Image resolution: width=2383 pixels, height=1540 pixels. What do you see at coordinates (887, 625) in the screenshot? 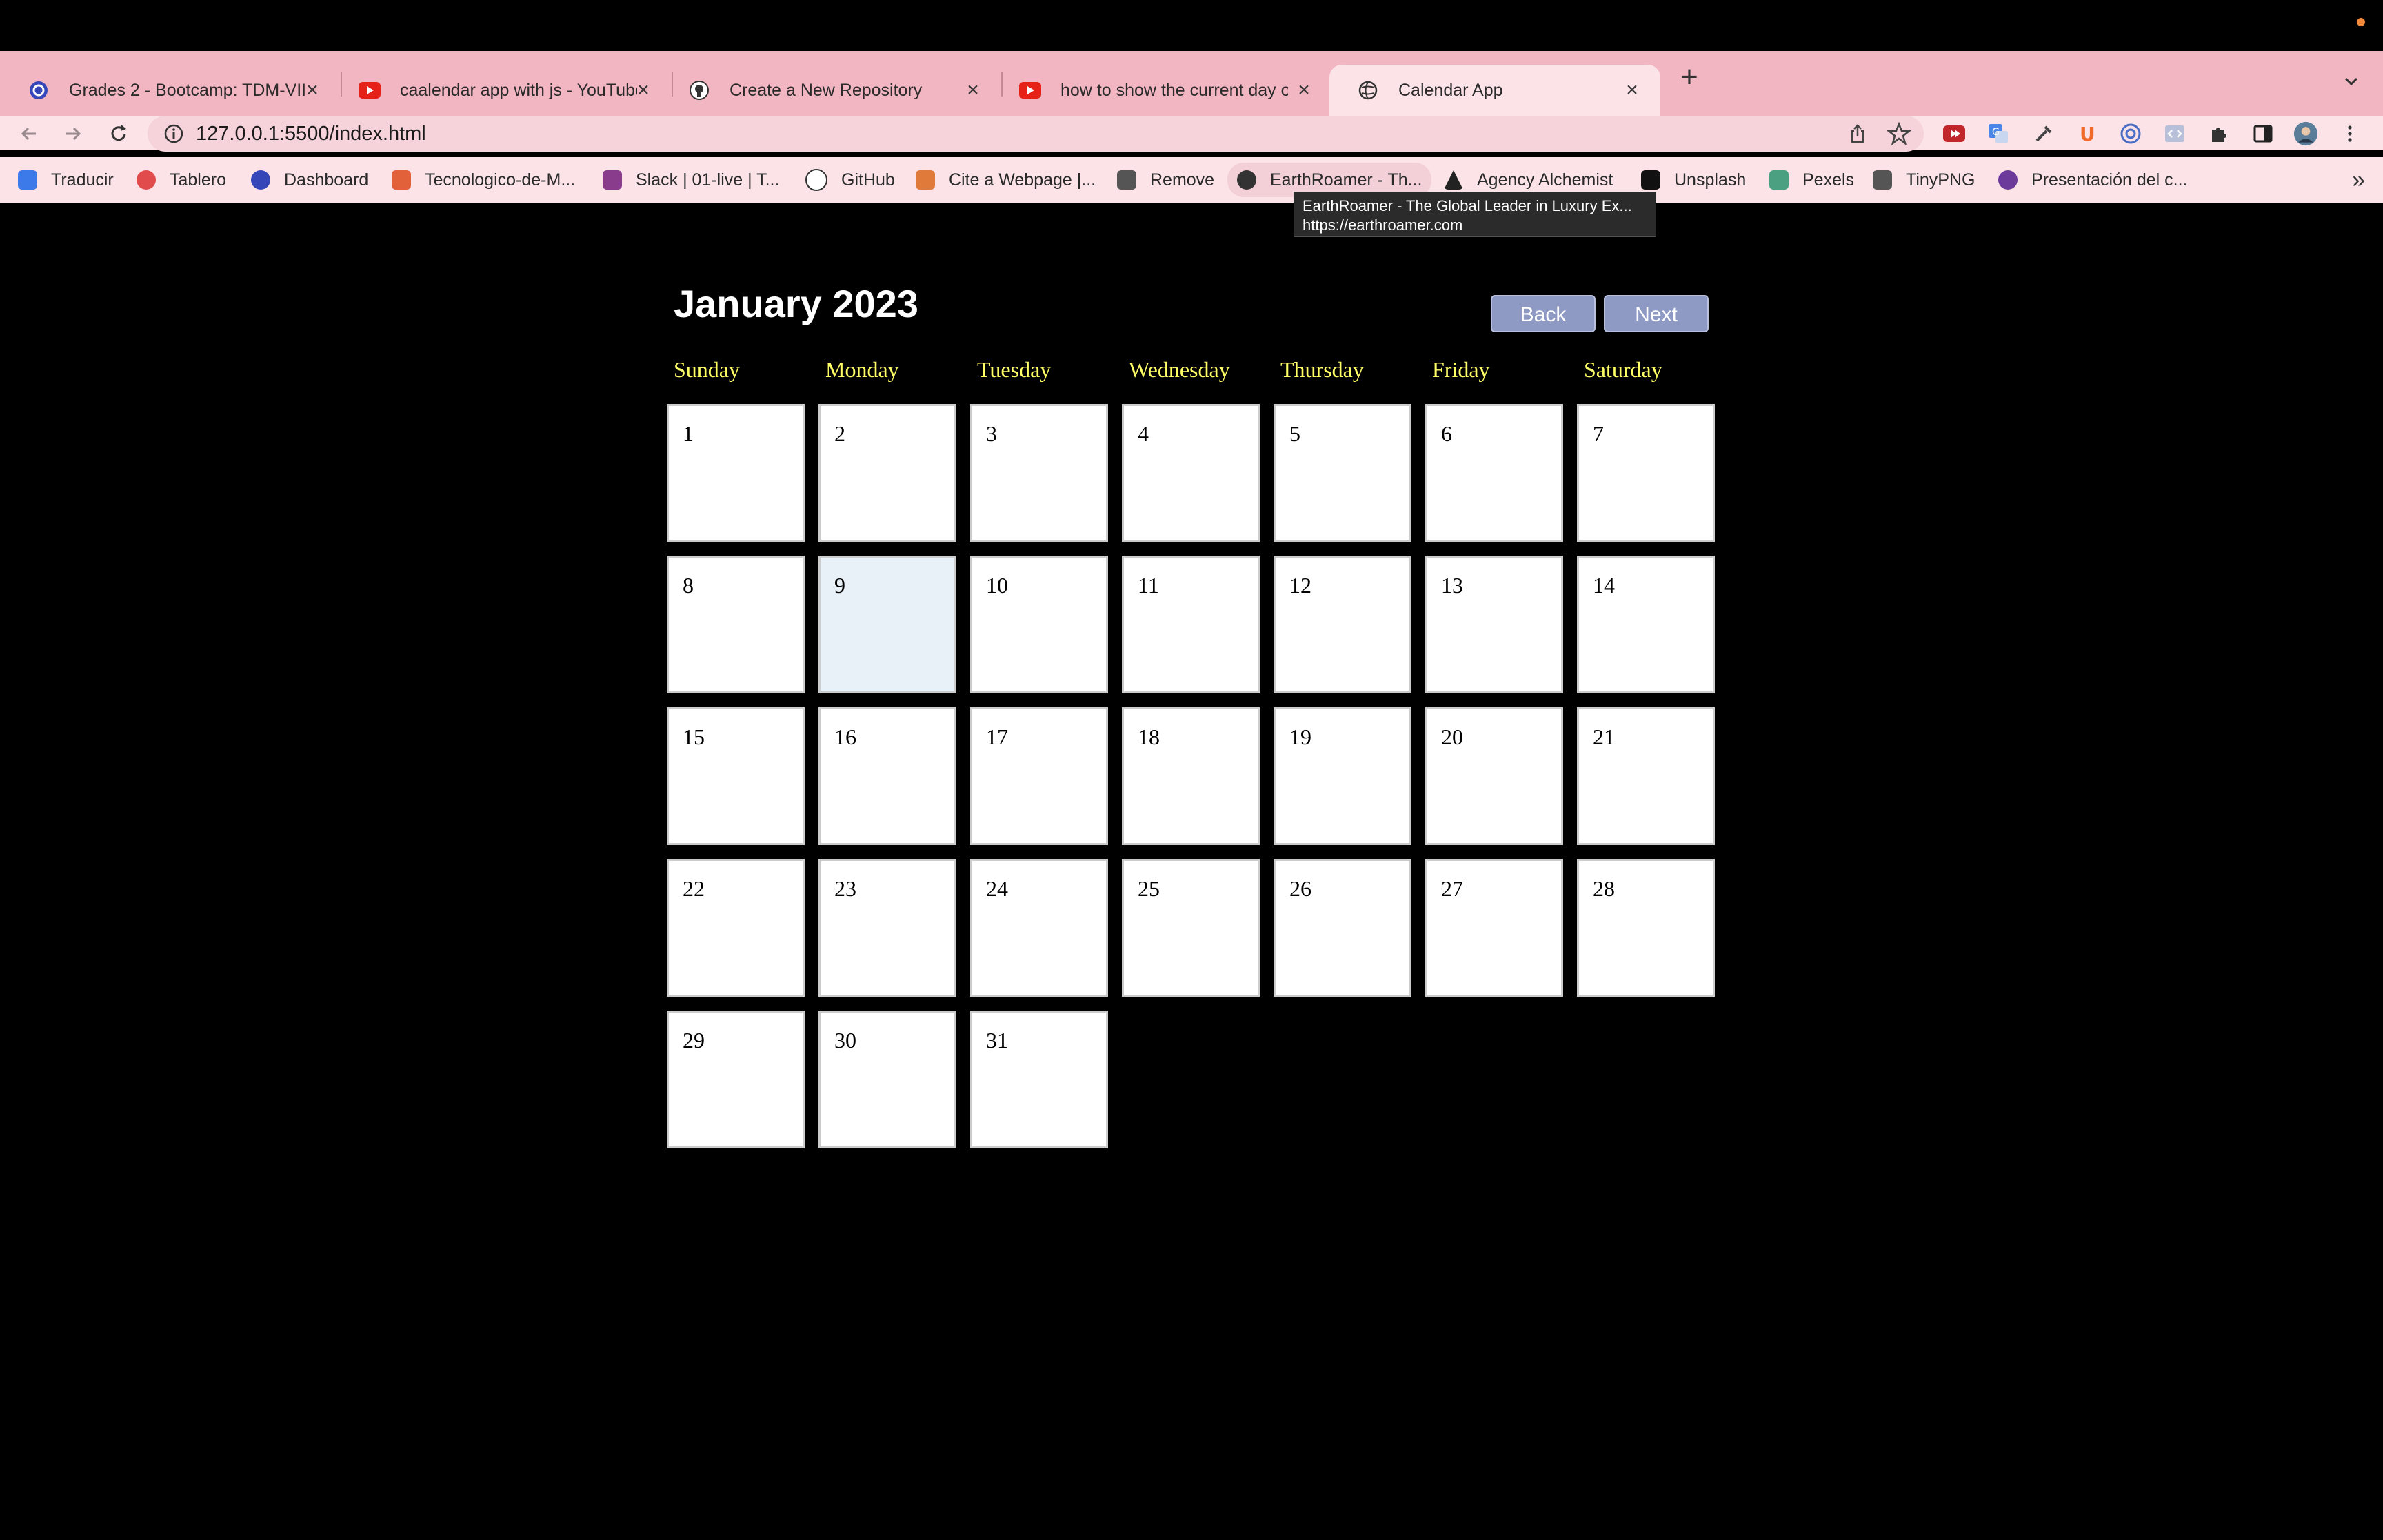
I see `day-cell-today: 9` at bounding box center [887, 625].